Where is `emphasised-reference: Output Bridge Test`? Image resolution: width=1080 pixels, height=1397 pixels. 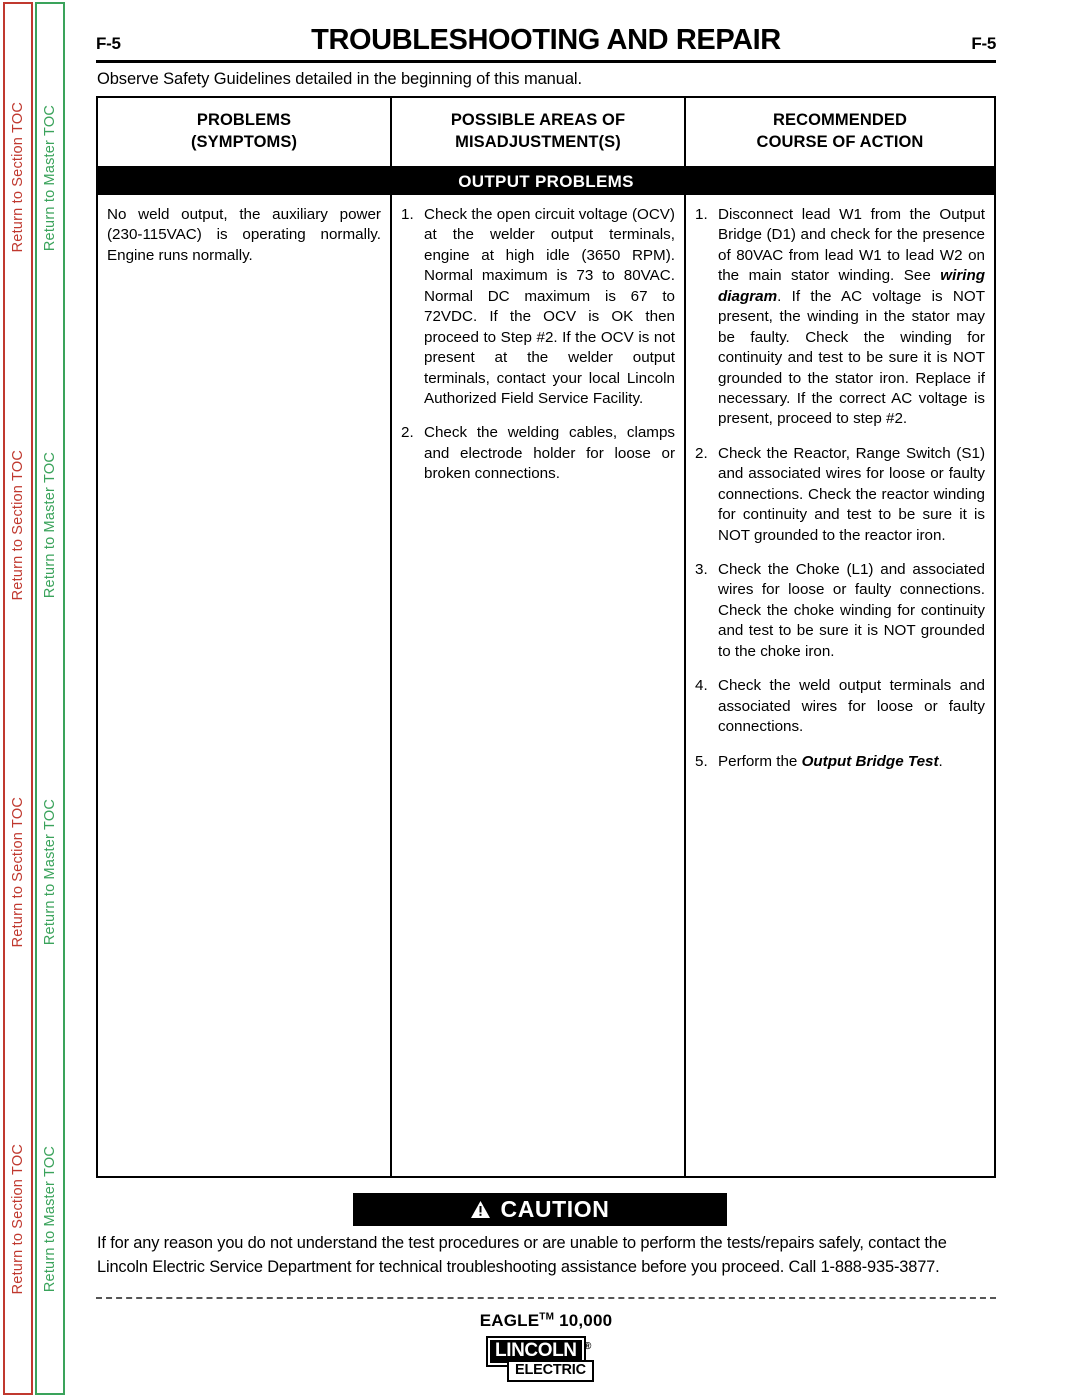
emphasised-reference: Output Bridge Test is located at coordinates (870, 761).